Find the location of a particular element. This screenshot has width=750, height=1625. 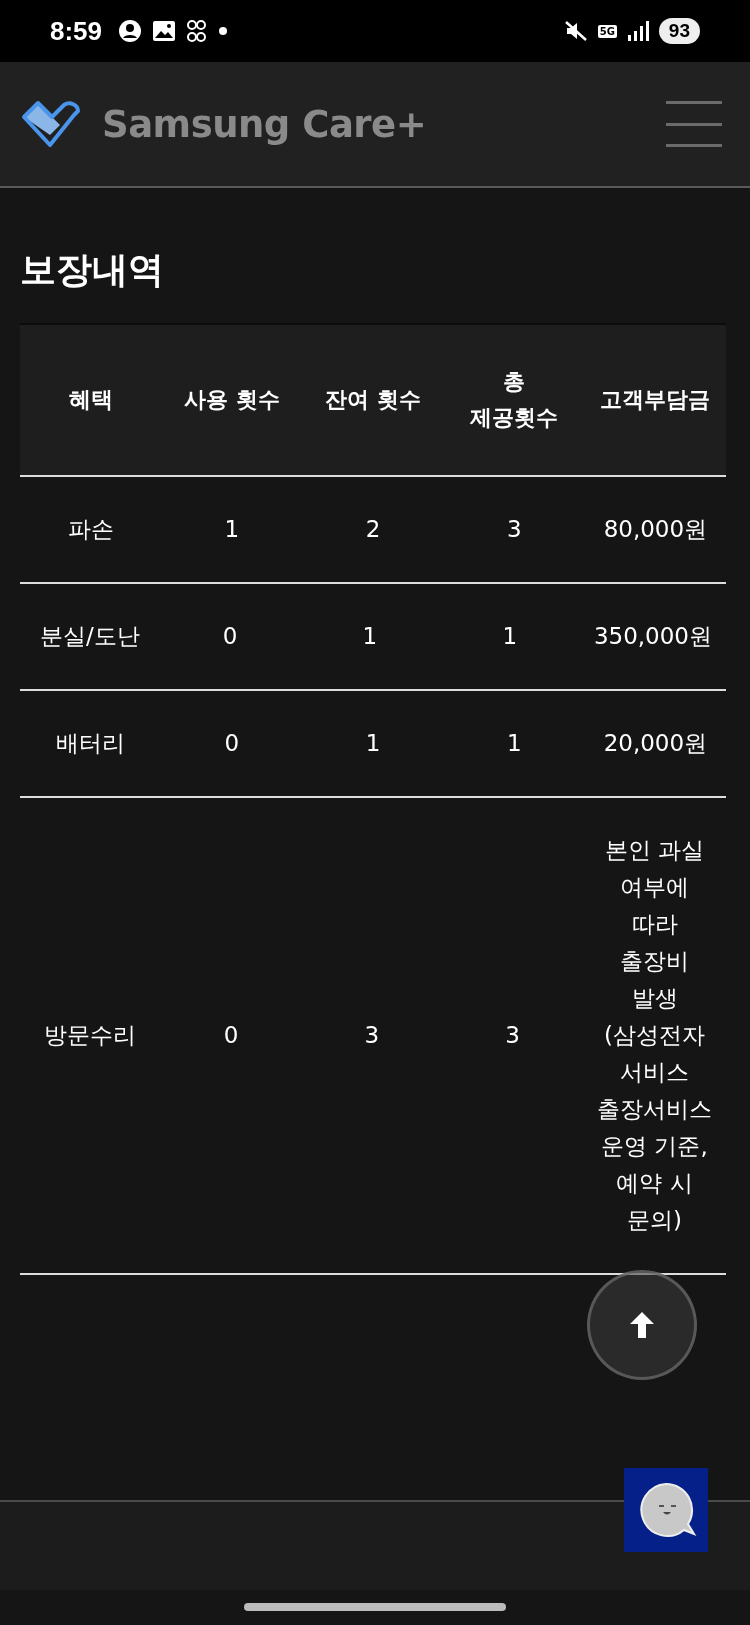

column-header: 총 제공횟수 is located at coordinates (514, 400).